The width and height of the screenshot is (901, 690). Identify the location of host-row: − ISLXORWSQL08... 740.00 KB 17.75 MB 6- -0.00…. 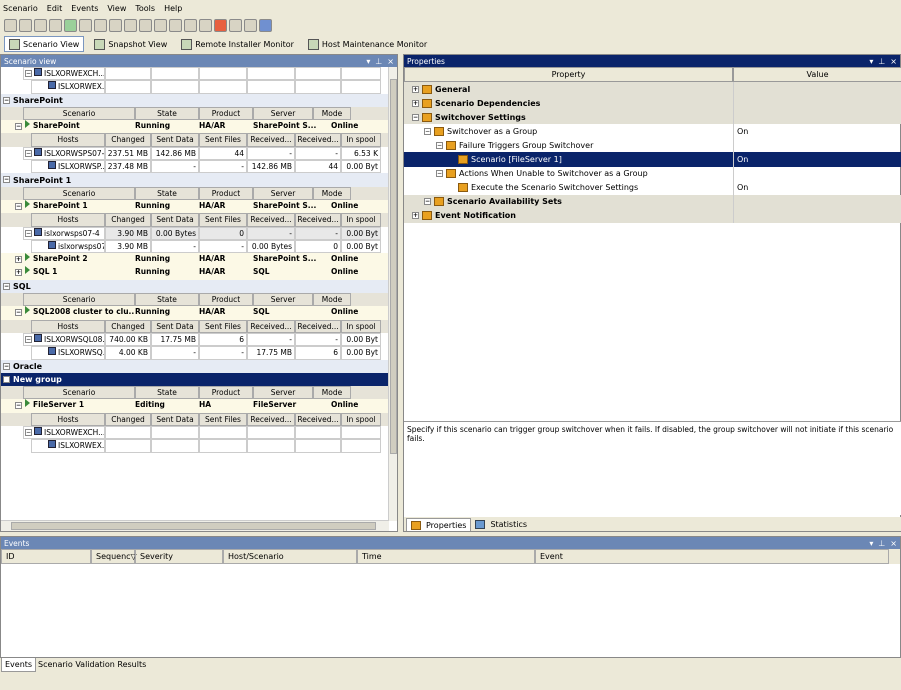
(195, 339).